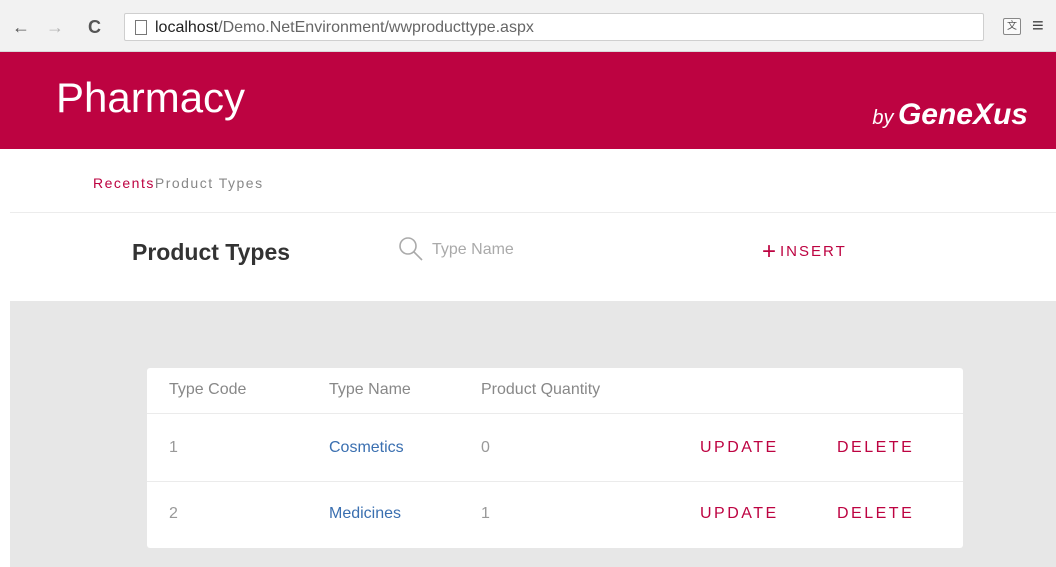 This screenshot has height=567, width=1056. Describe the element at coordinates (209, 183) in the screenshot. I see `breadcrumb-current: Product Types` at that location.